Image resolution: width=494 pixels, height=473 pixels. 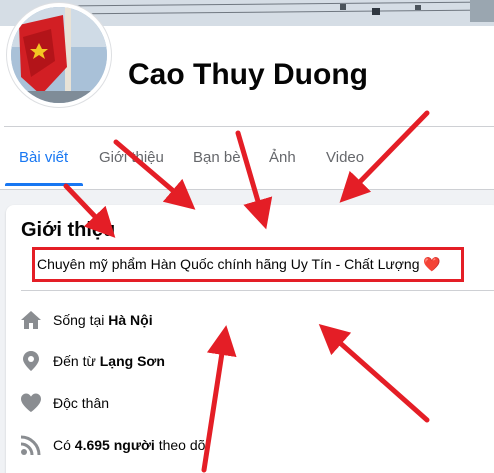 What do you see at coordinates (217, 157) in the screenshot?
I see `tab-friends: Bạn bè` at bounding box center [217, 157].